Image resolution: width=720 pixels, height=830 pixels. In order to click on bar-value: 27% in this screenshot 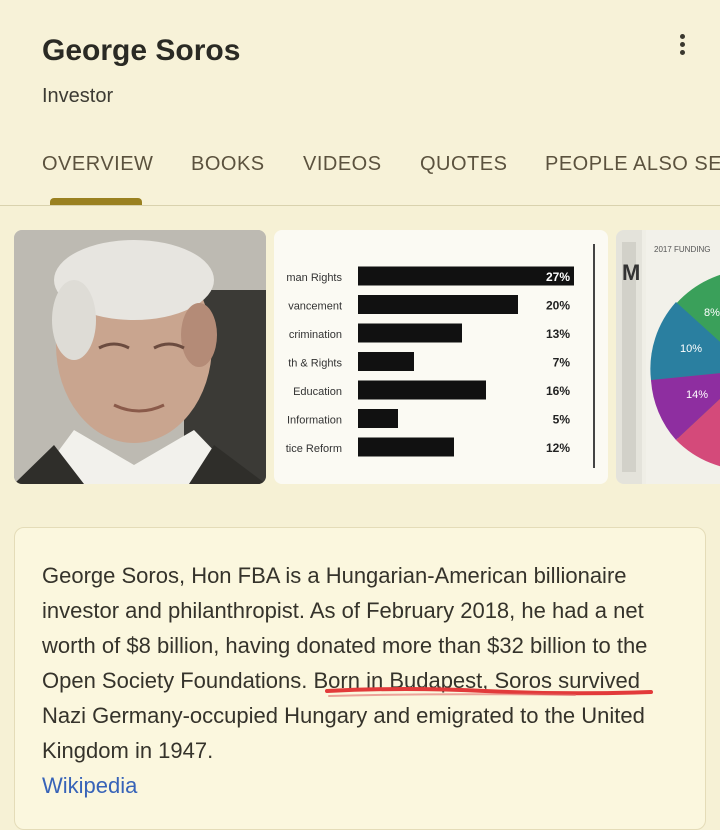, I will do `click(558, 277)`.